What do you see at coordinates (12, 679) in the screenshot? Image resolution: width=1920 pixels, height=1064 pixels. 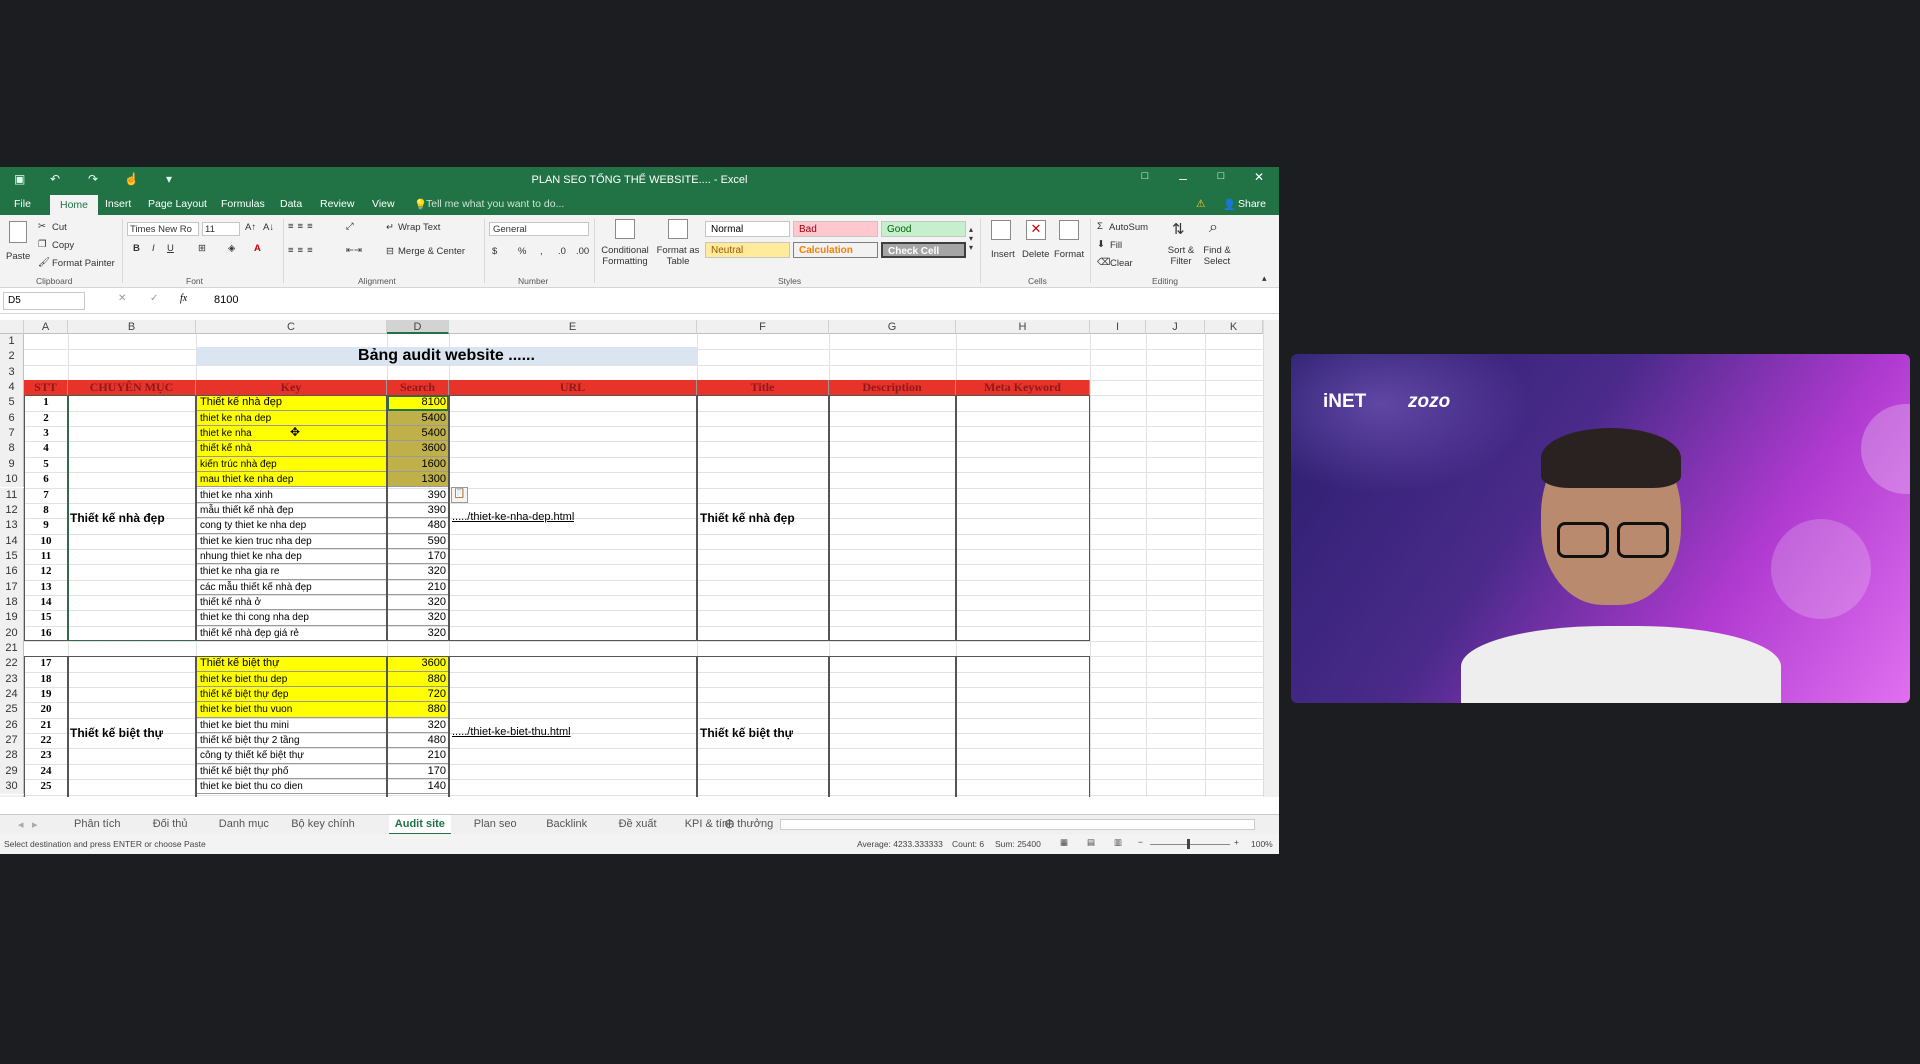 I see `row-header: 23` at bounding box center [12, 679].